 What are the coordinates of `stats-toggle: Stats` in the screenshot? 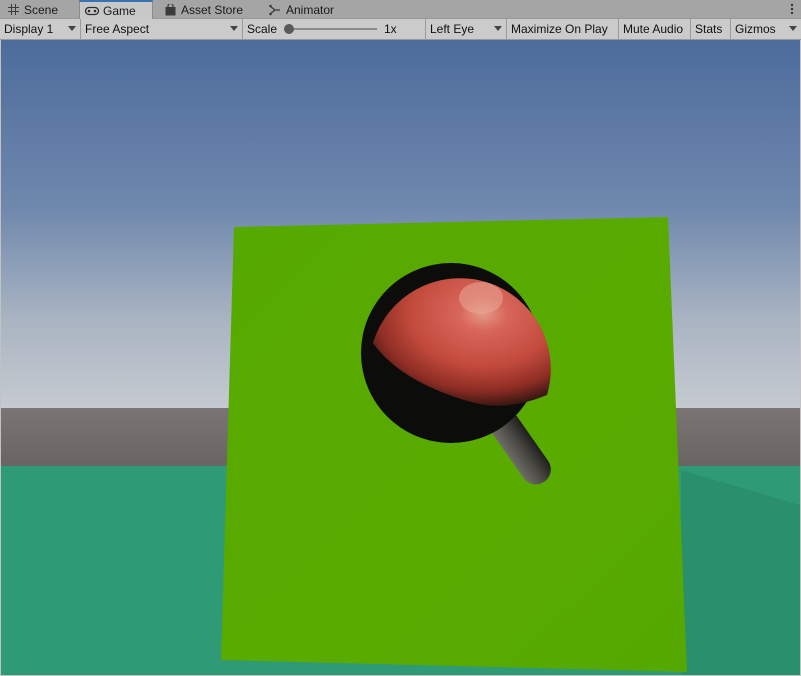 It's located at (711, 29).